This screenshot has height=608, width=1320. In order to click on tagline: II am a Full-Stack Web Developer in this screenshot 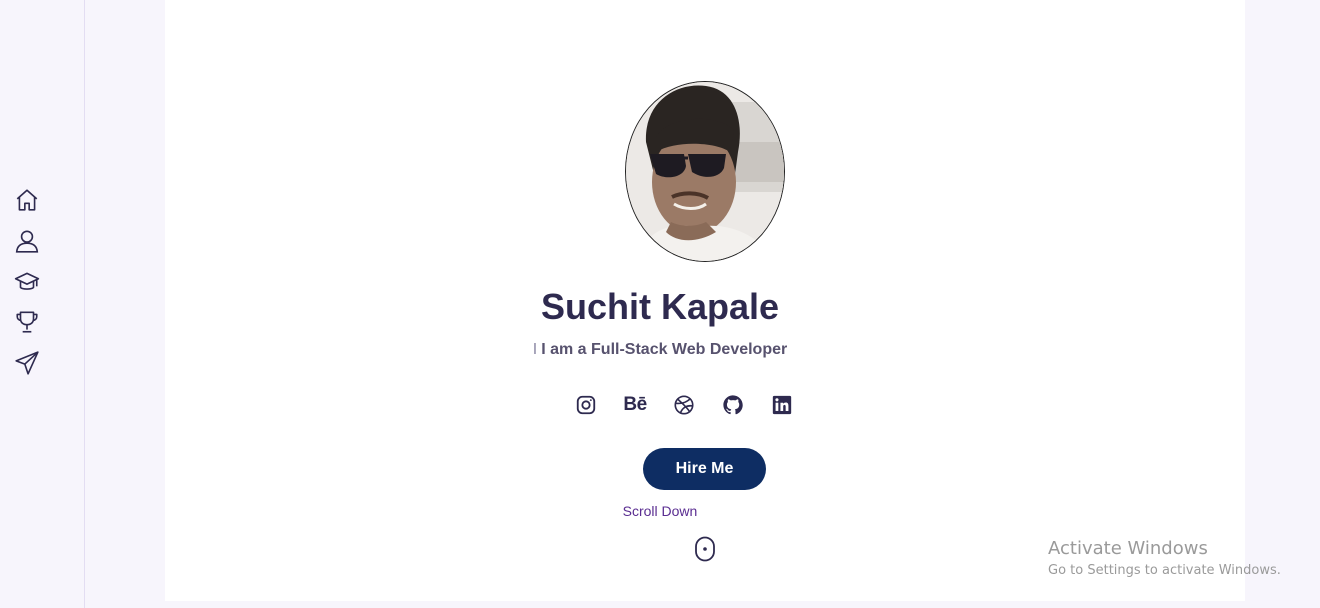, I will do `click(660, 350)`.